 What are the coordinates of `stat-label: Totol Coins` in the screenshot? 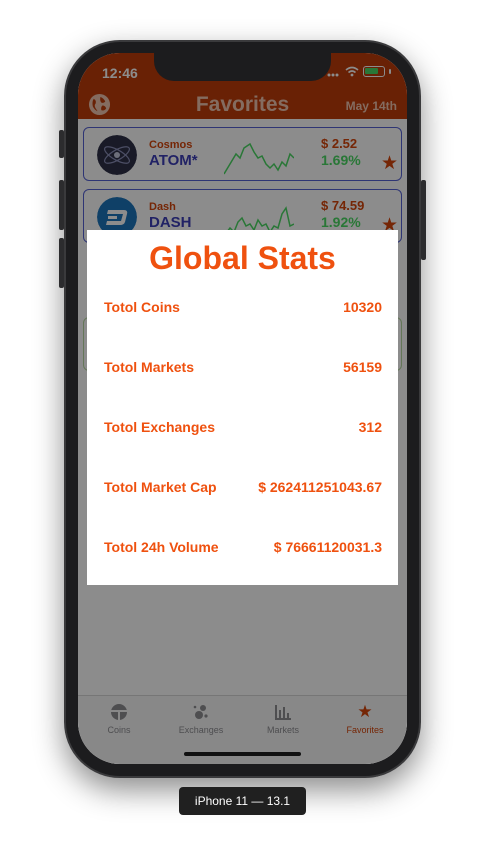 It's located at (142, 307).